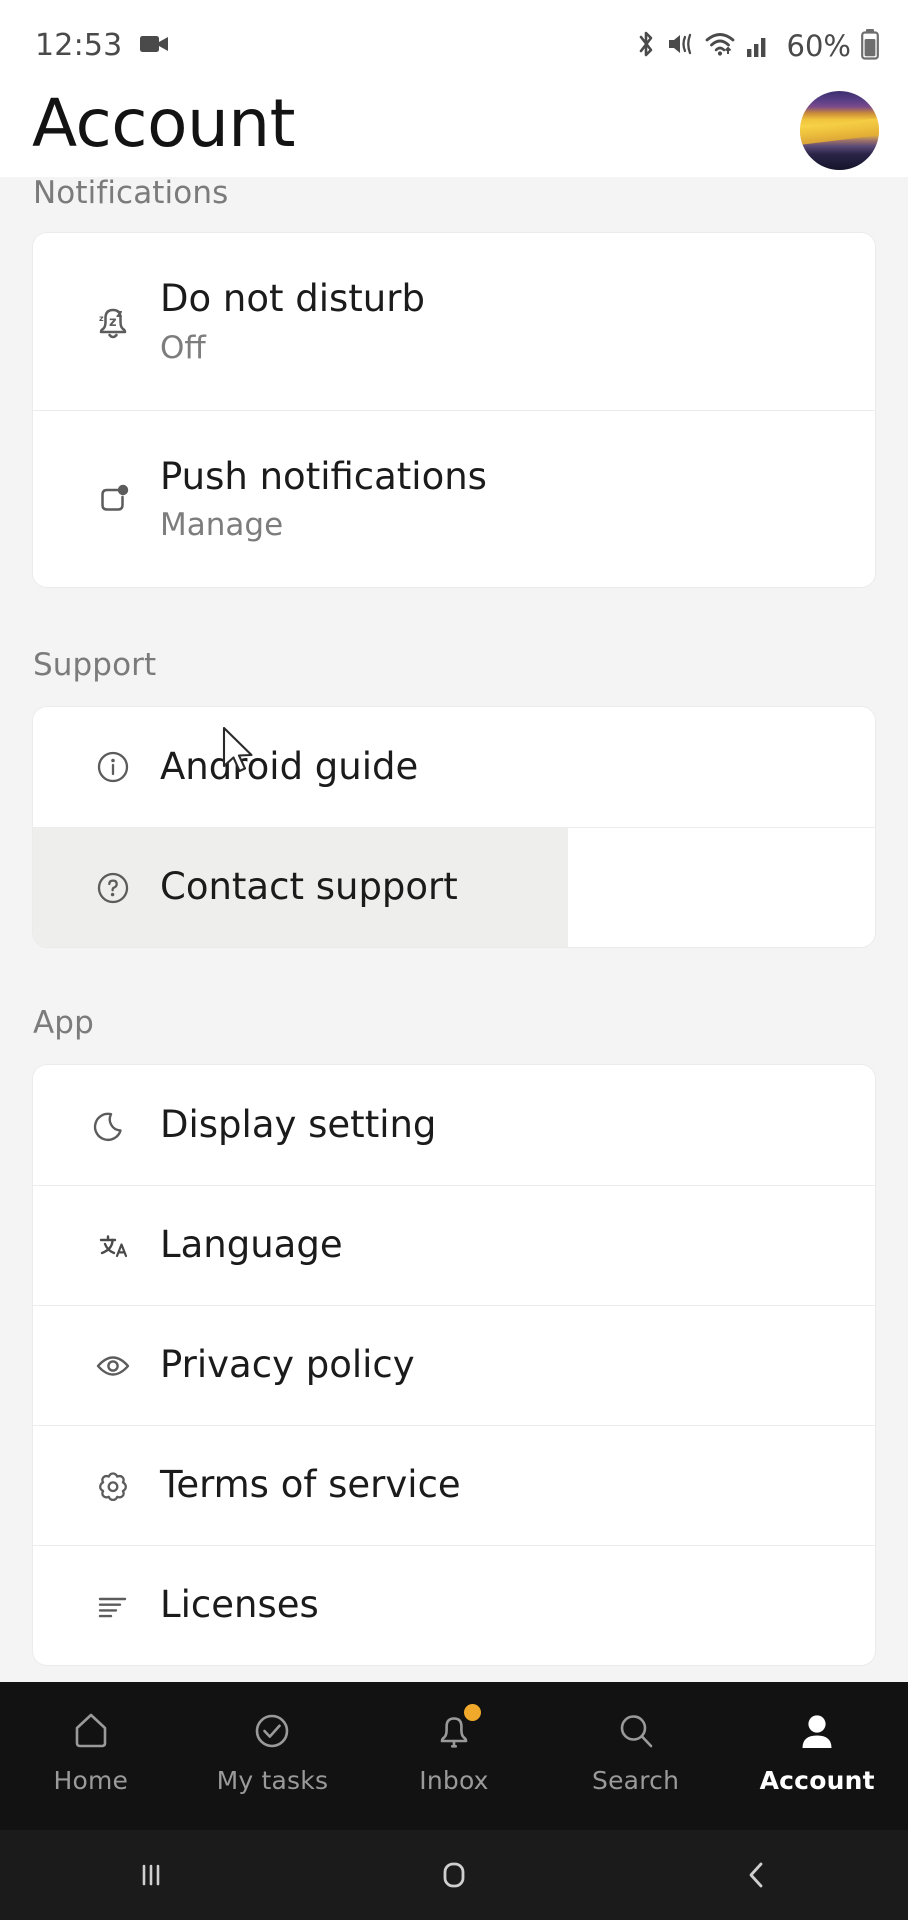 Image resolution: width=908 pixels, height=1920 pixels. Describe the element at coordinates (817, 1780) in the screenshot. I see `nav-label: Account` at that location.